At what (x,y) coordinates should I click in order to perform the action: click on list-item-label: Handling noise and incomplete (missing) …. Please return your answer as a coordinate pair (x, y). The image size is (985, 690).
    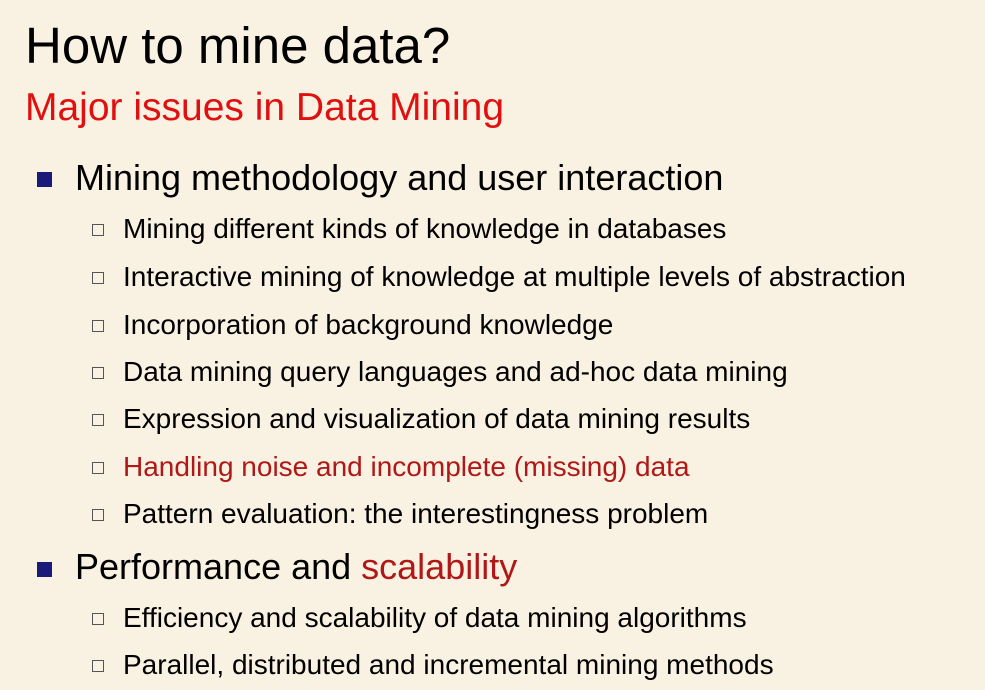
    Looking at the image, I should click on (406, 466).